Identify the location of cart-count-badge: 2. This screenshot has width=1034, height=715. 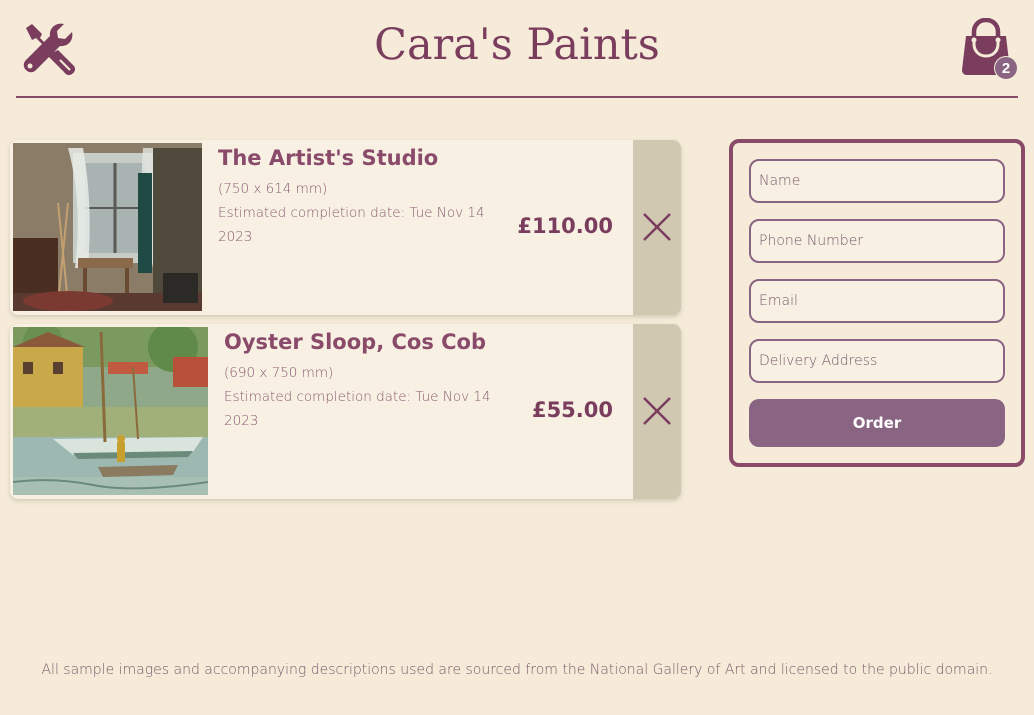
(1006, 68).